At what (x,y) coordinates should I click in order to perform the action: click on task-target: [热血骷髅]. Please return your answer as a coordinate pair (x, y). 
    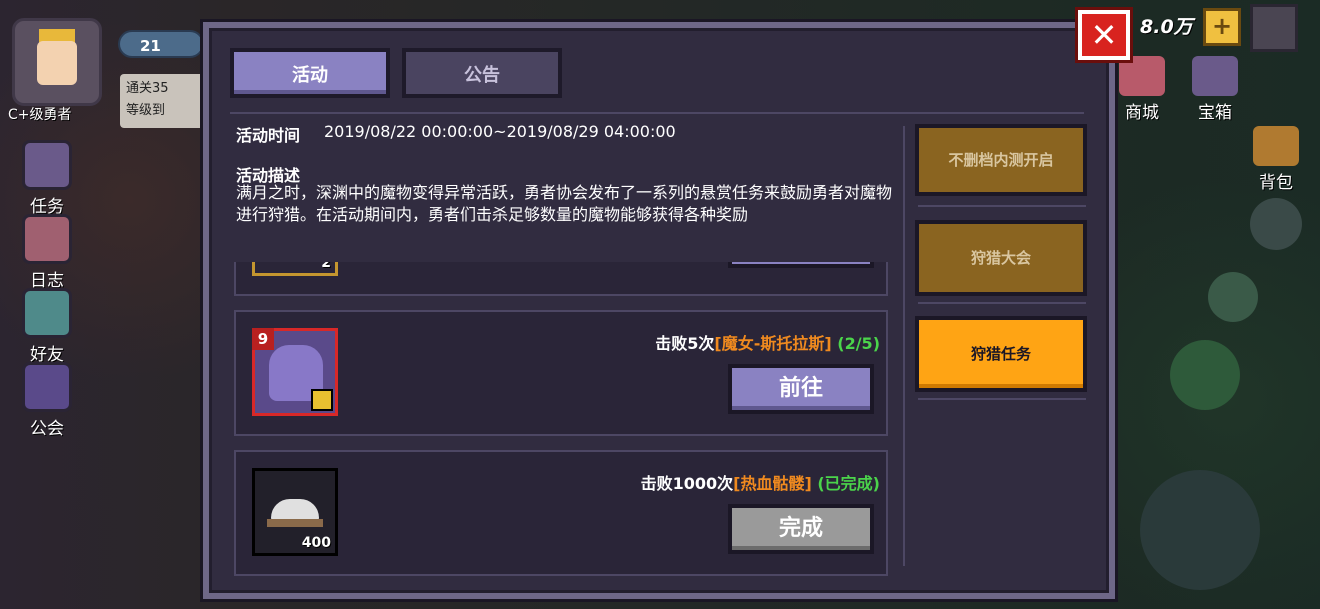
    Looking at the image, I should click on (772, 483).